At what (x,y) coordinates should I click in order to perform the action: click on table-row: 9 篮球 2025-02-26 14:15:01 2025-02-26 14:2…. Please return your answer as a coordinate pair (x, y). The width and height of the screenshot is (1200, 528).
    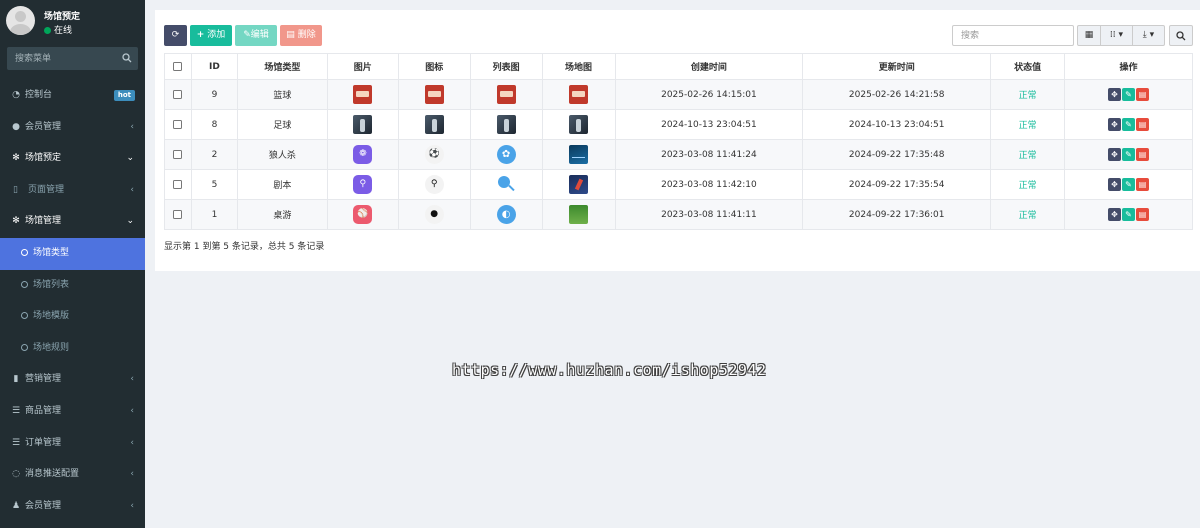
    Looking at the image, I should click on (678, 94).